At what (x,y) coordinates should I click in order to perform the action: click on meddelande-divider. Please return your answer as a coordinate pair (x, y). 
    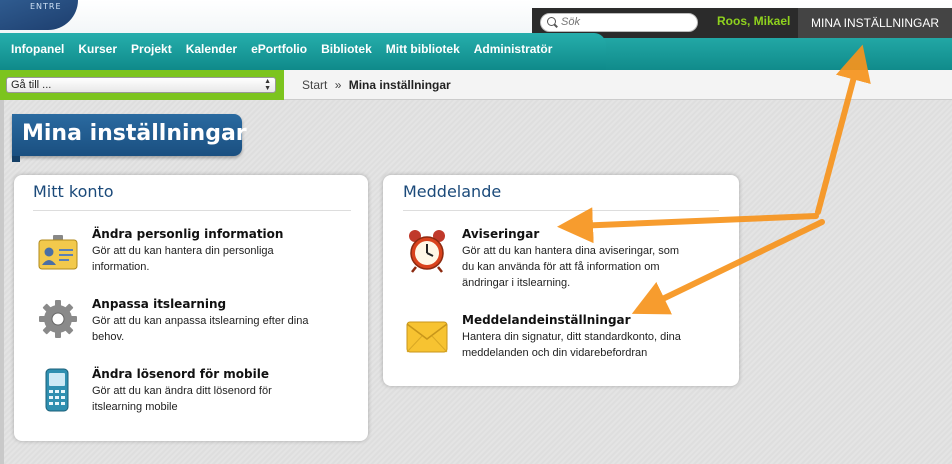
    Looking at the image, I should click on (561, 210).